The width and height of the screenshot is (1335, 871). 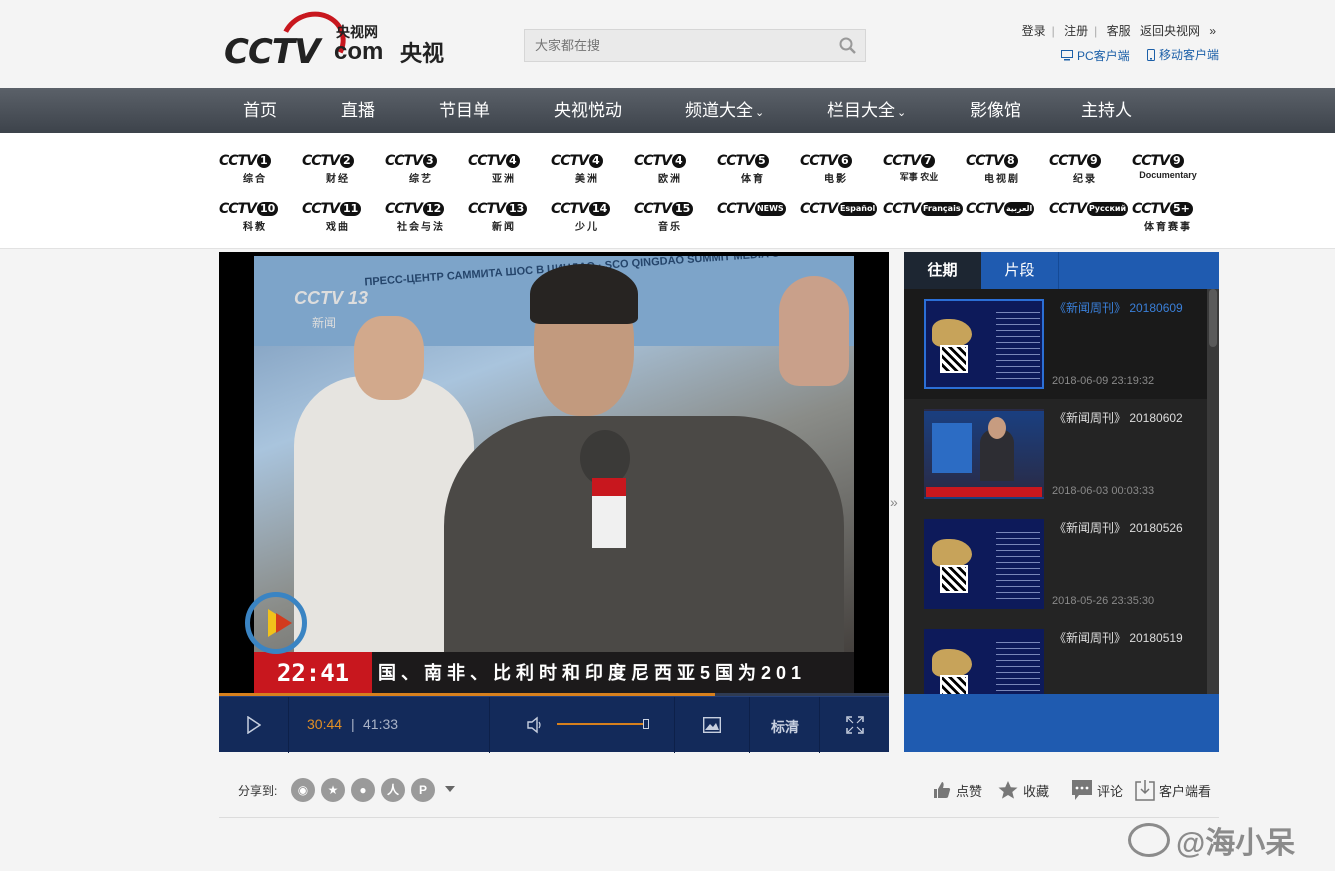 I want to click on nav-item-hosts: 主持人, so click(x=1106, y=110).